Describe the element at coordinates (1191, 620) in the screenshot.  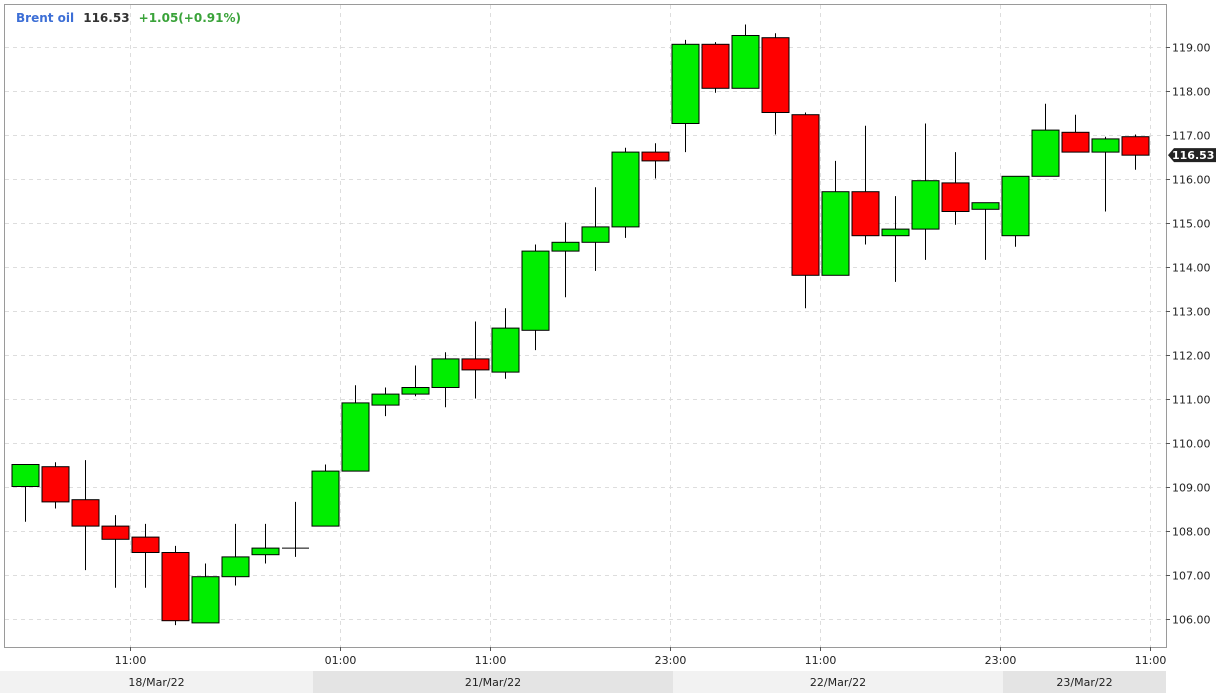
I see `price-tick-label: 106.00` at that location.